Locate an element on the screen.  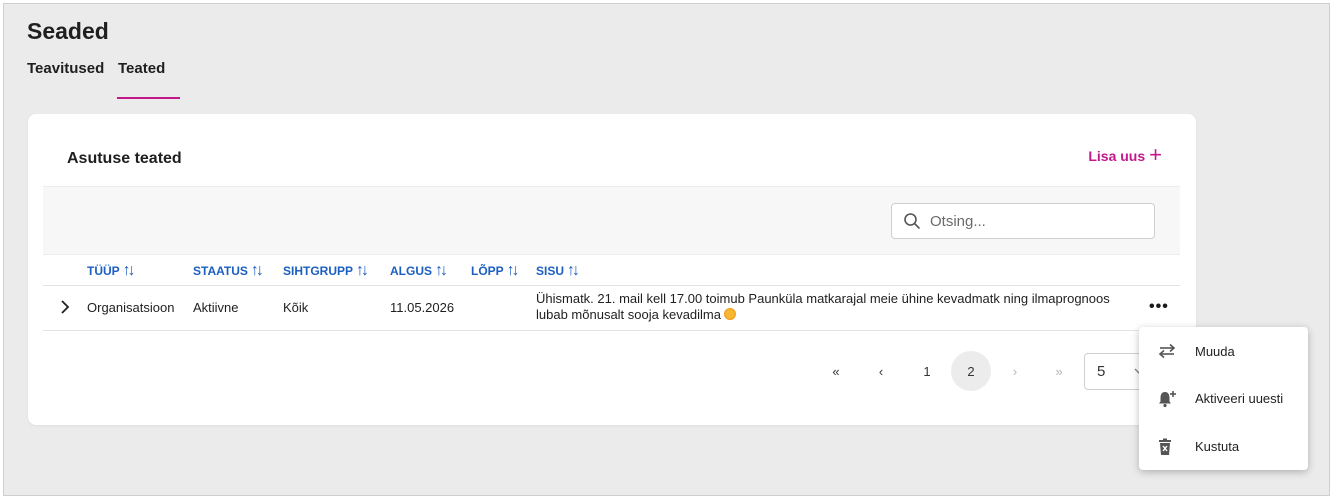
row-actions-menu: Muuda Aktiveeri uuesti Kustuta is located at coordinates (1223, 398).